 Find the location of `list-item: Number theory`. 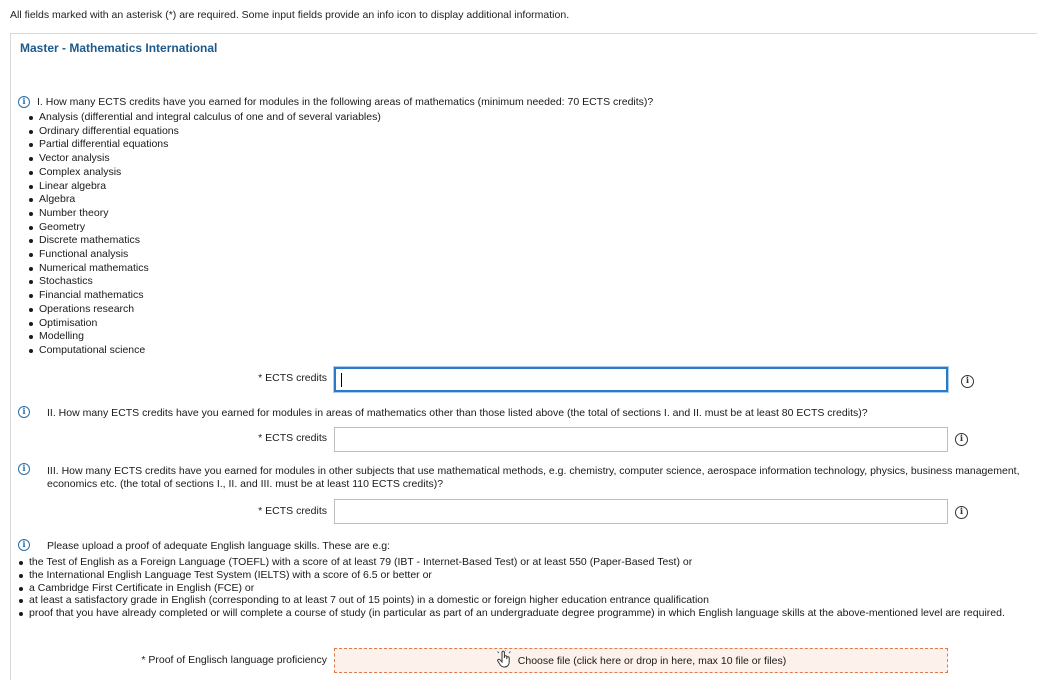

list-item: Number theory is located at coordinates (204, 214).